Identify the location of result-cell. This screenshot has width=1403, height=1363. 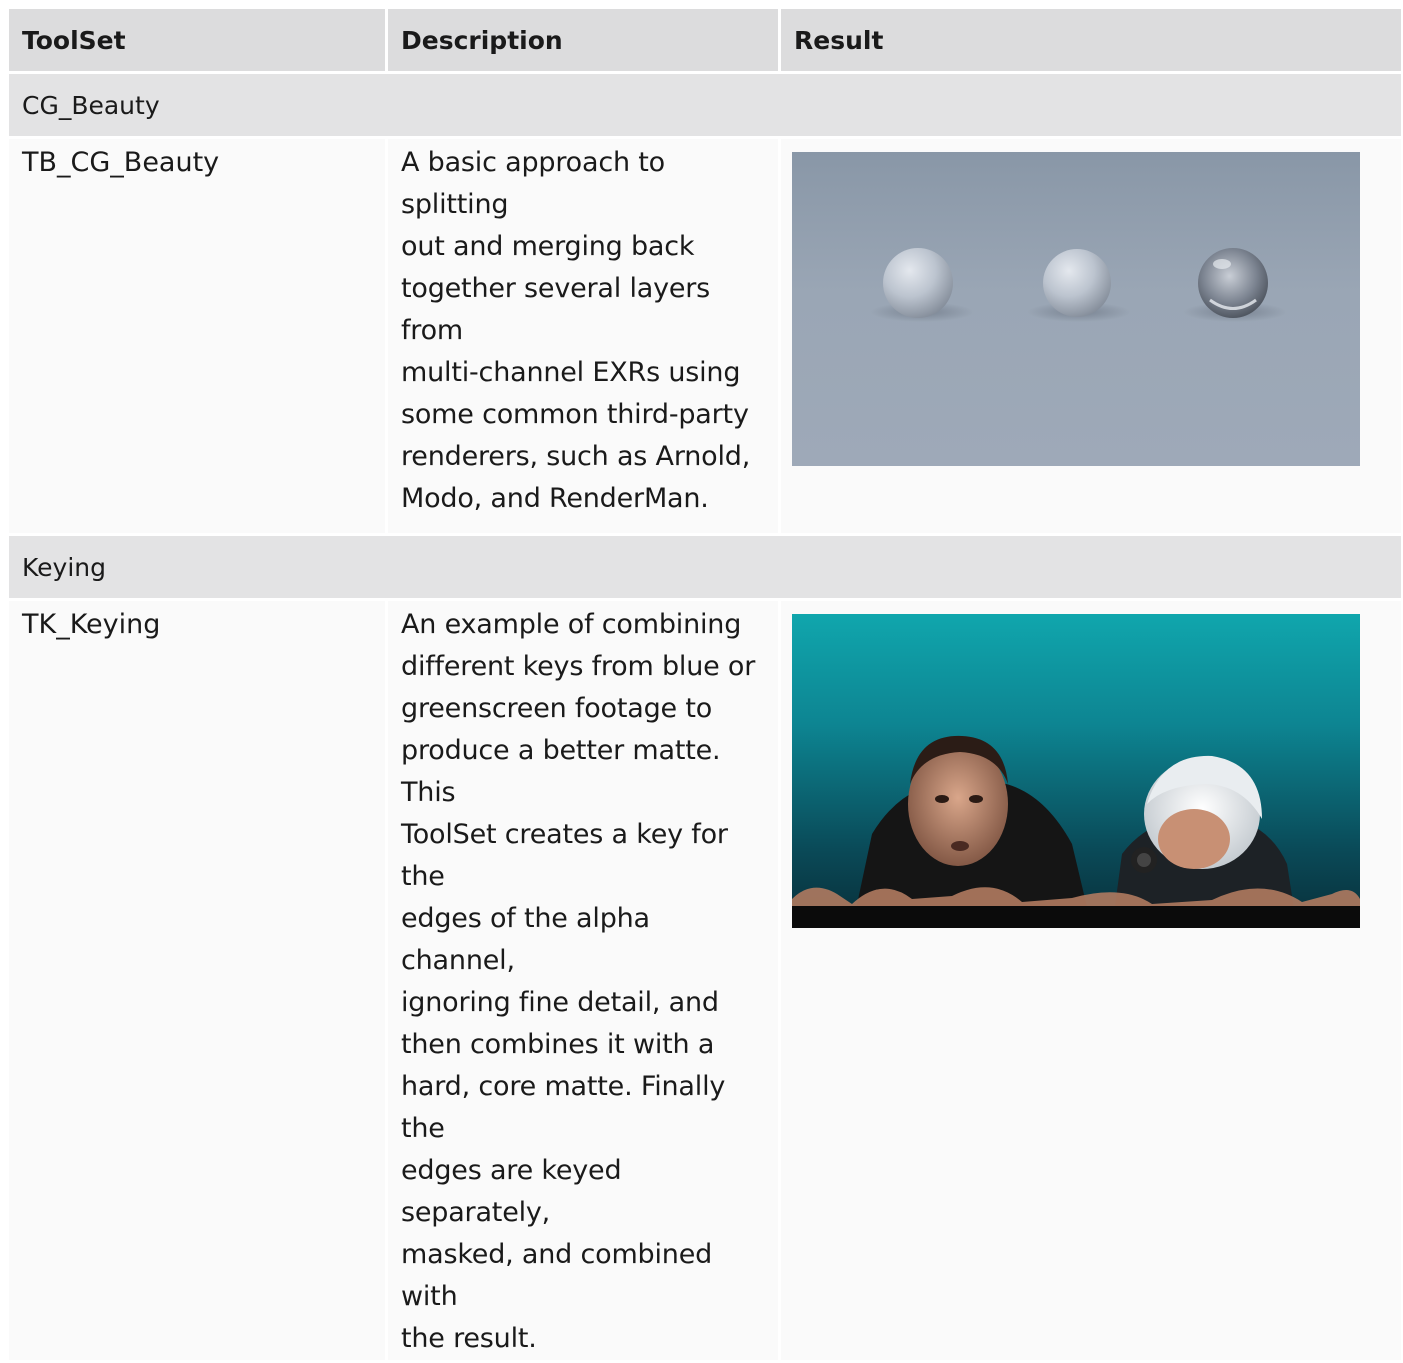
(1091, 336).